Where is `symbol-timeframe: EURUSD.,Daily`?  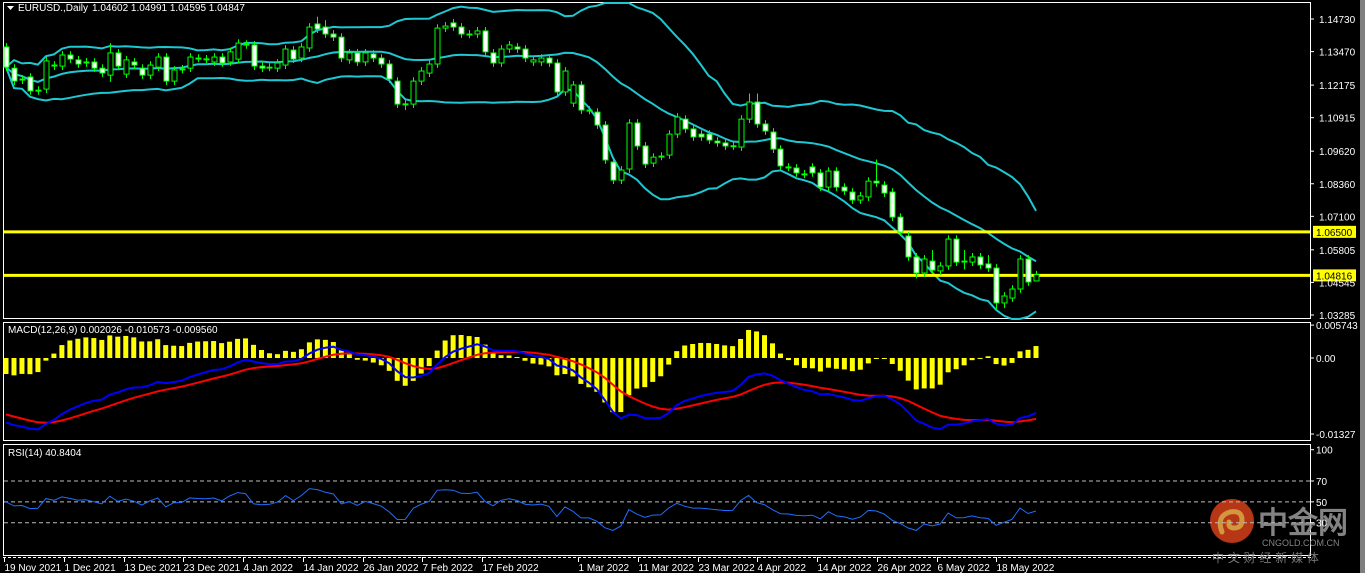
symbol-timeframe: EURUSD.,Daily is located at coordinates (53, 8).